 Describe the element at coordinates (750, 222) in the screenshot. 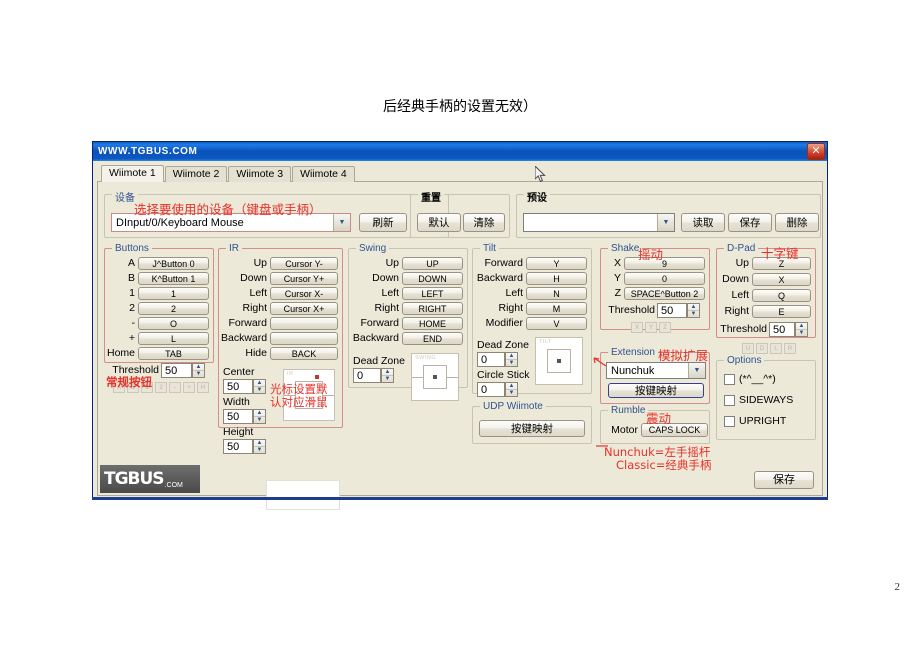

I see `save-profile-button: 保存` at that location.